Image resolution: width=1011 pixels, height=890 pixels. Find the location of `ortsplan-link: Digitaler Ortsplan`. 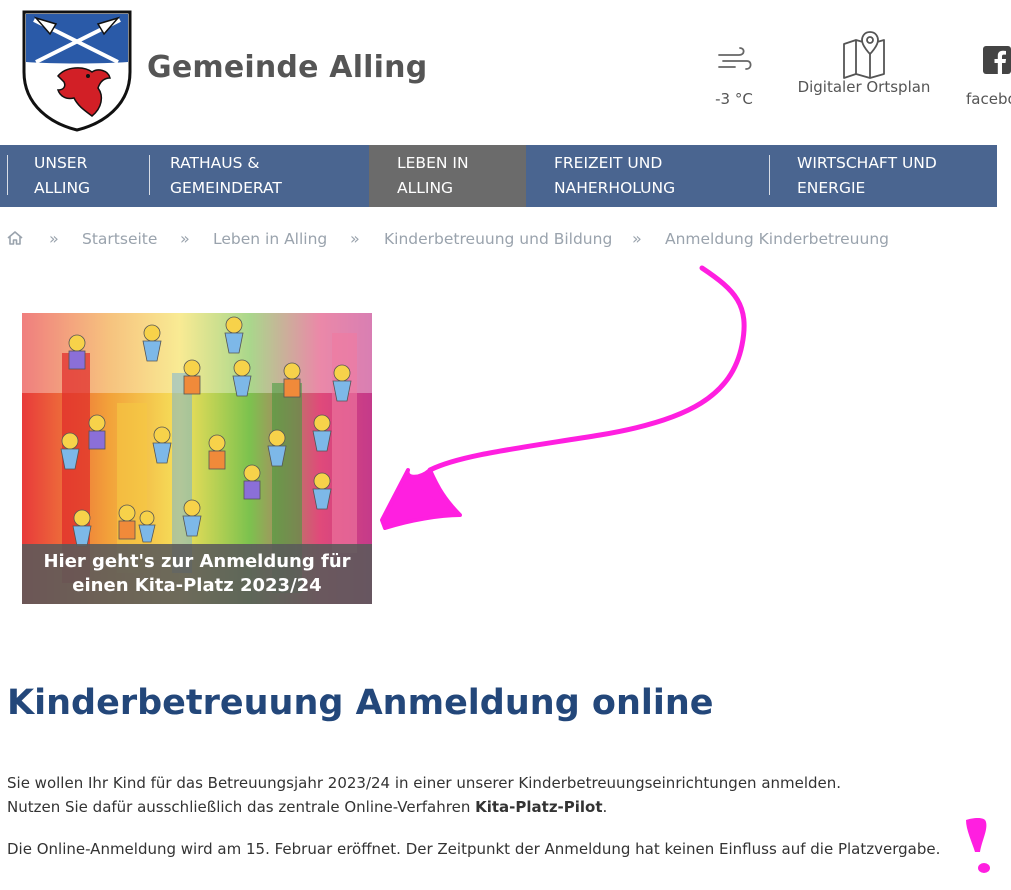

ortsplan-link: Digitaler Ortsplan is located at coordinates (864, 63).